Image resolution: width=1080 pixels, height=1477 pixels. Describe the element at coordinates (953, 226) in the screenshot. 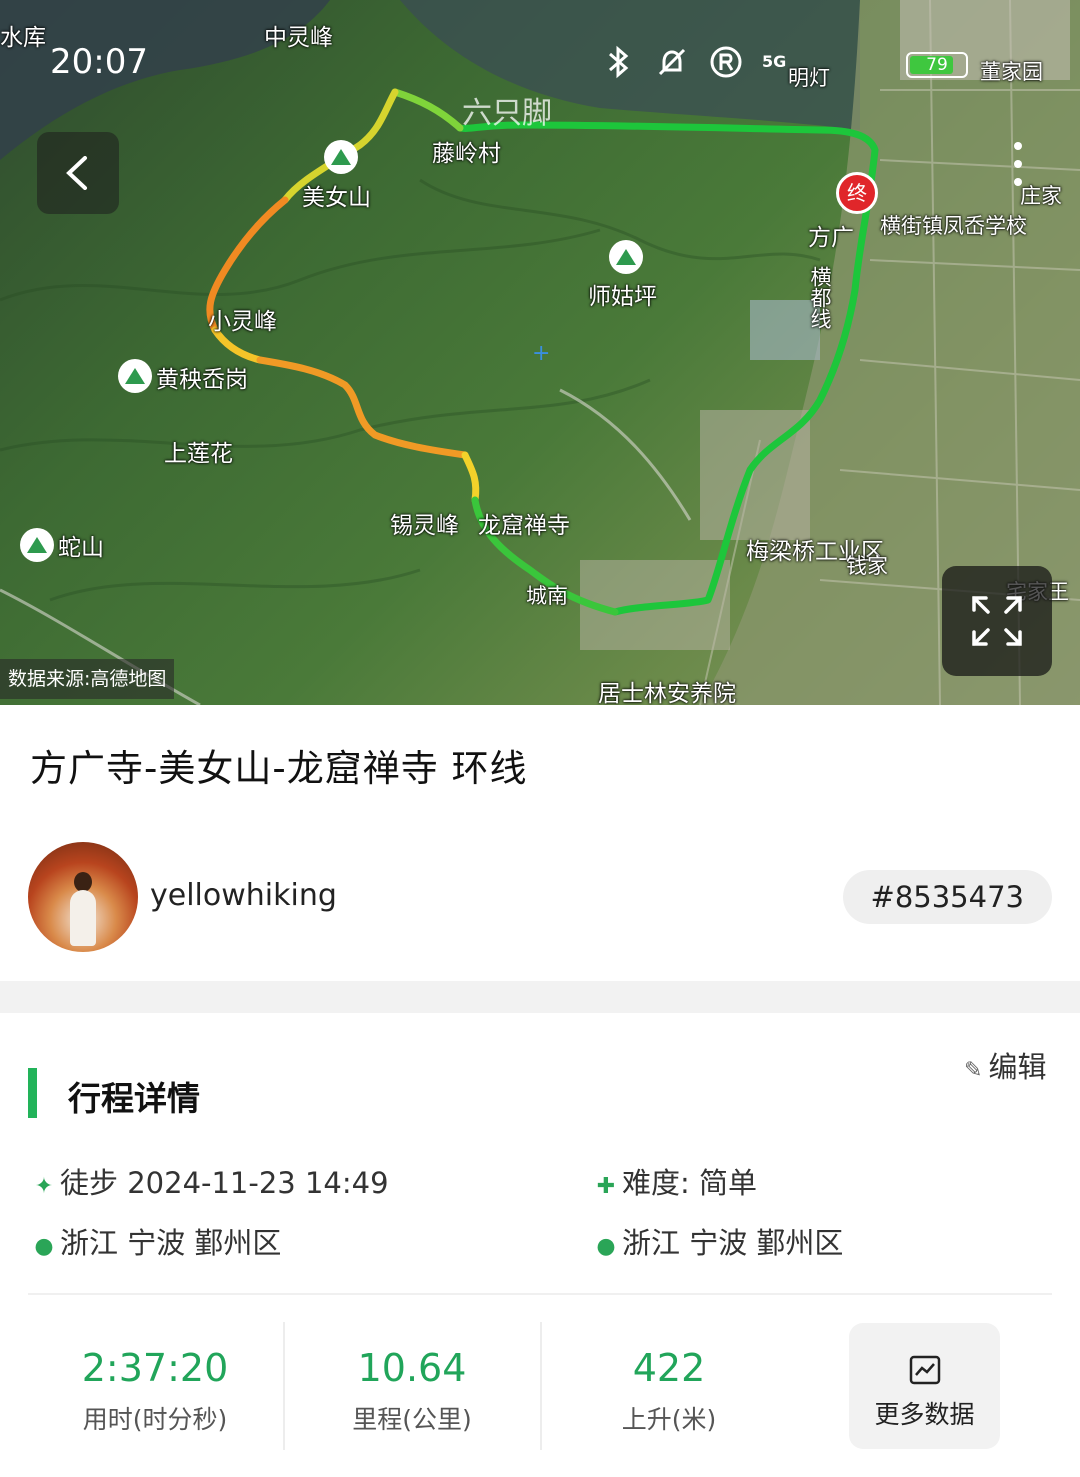

I see `map-label-school: 横街镇凤岙学校` at that location.